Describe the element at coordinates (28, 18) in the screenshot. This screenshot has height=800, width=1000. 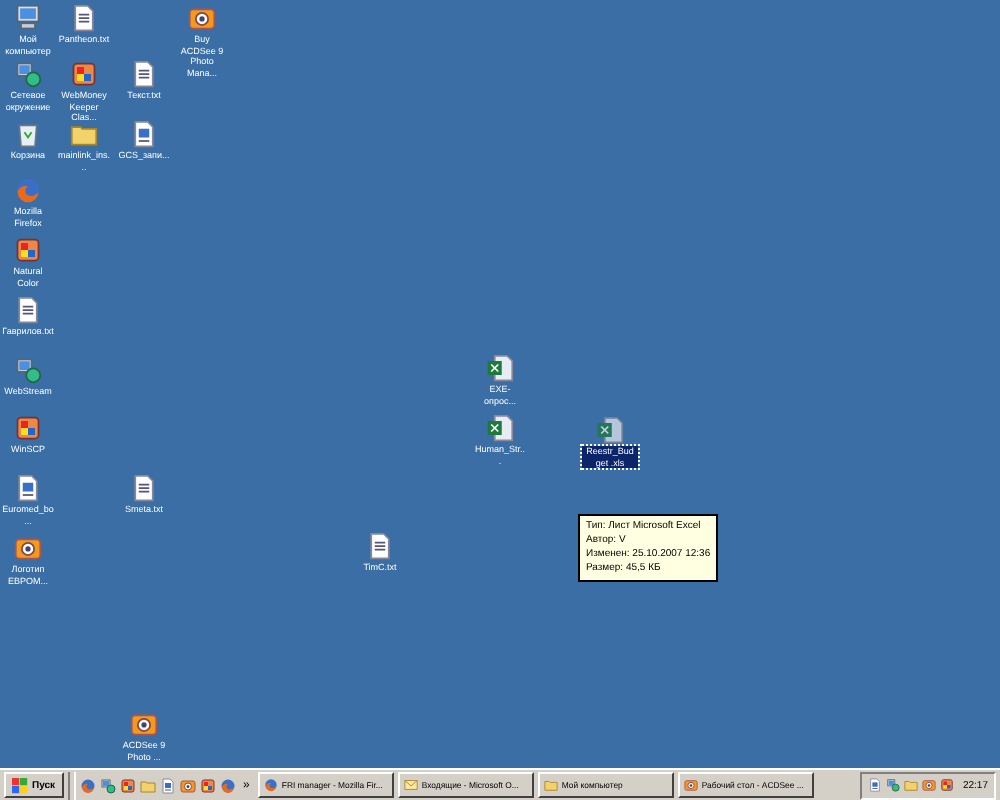
I see `computer-icon` at that location.